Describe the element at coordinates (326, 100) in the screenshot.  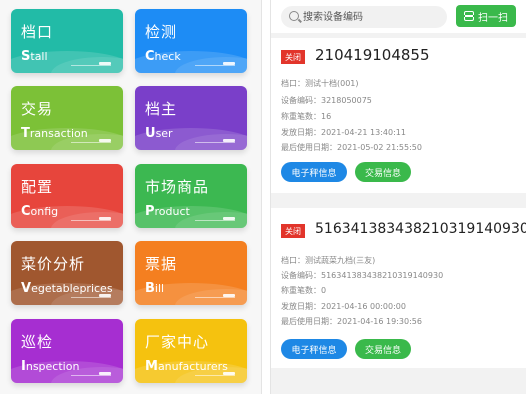
I see `device-code-info: 设备编码：3218050075` at that location.